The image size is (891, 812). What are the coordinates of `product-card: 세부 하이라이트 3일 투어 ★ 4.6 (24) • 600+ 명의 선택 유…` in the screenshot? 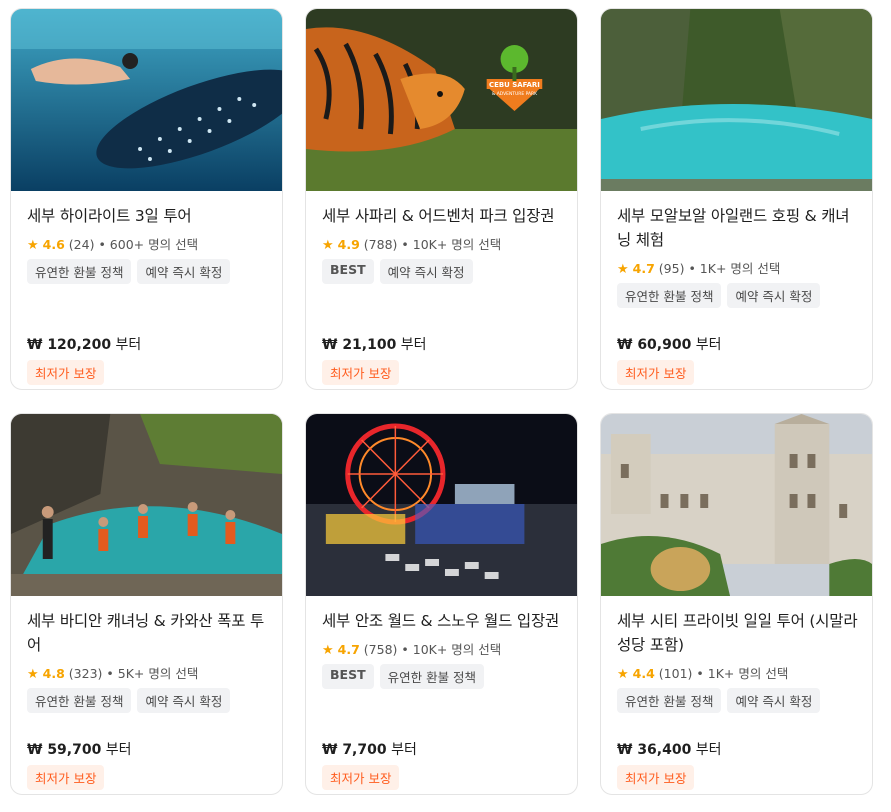 It's located at (146, 199).